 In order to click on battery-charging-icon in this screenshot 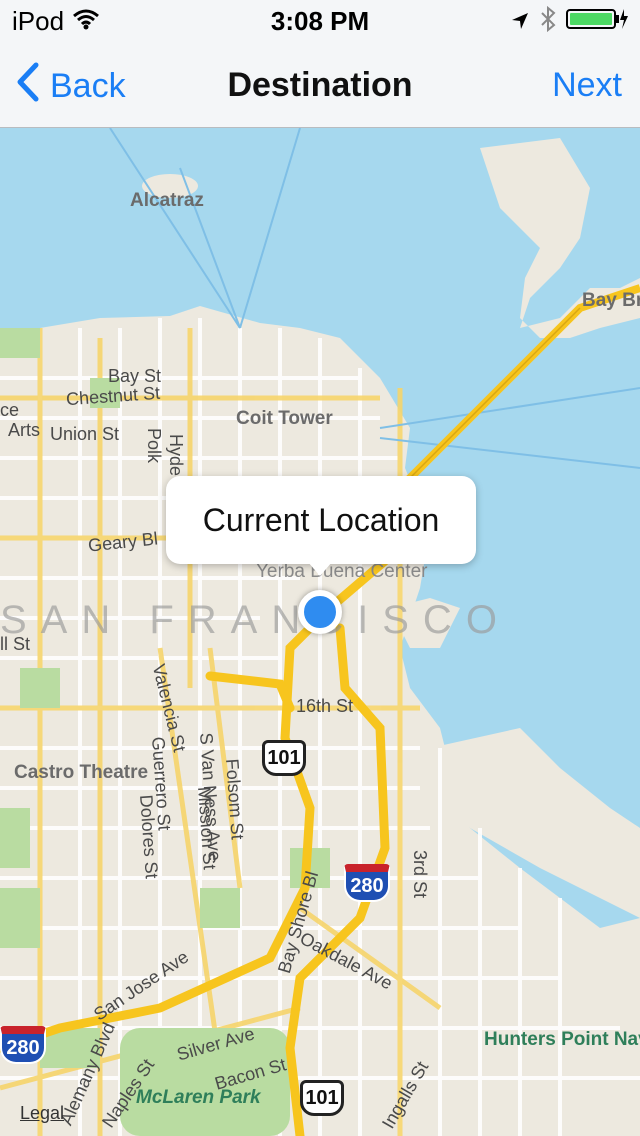, I will do `click(597, 22)`.